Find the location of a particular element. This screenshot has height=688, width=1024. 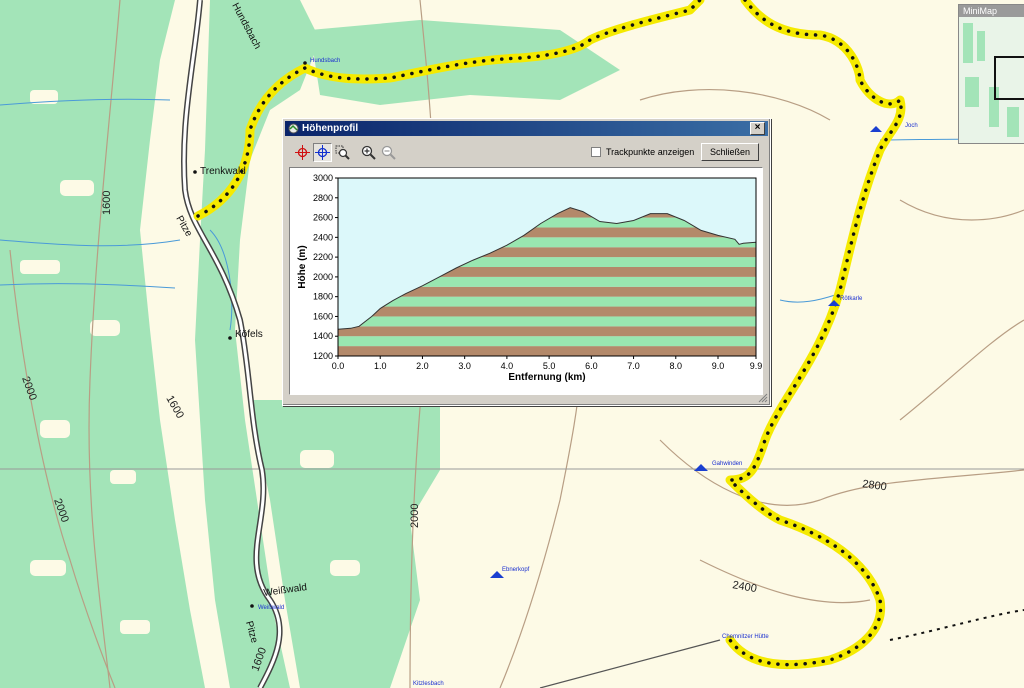

minimap: MiniMap is located at coordinates (991, 74).